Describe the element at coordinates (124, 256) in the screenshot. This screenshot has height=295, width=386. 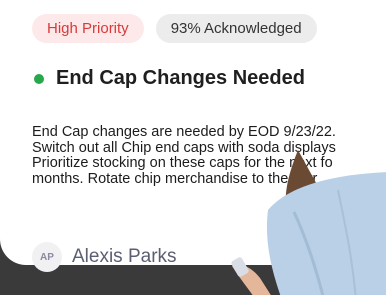
I see `author-name: Alexis Parks` at that location.